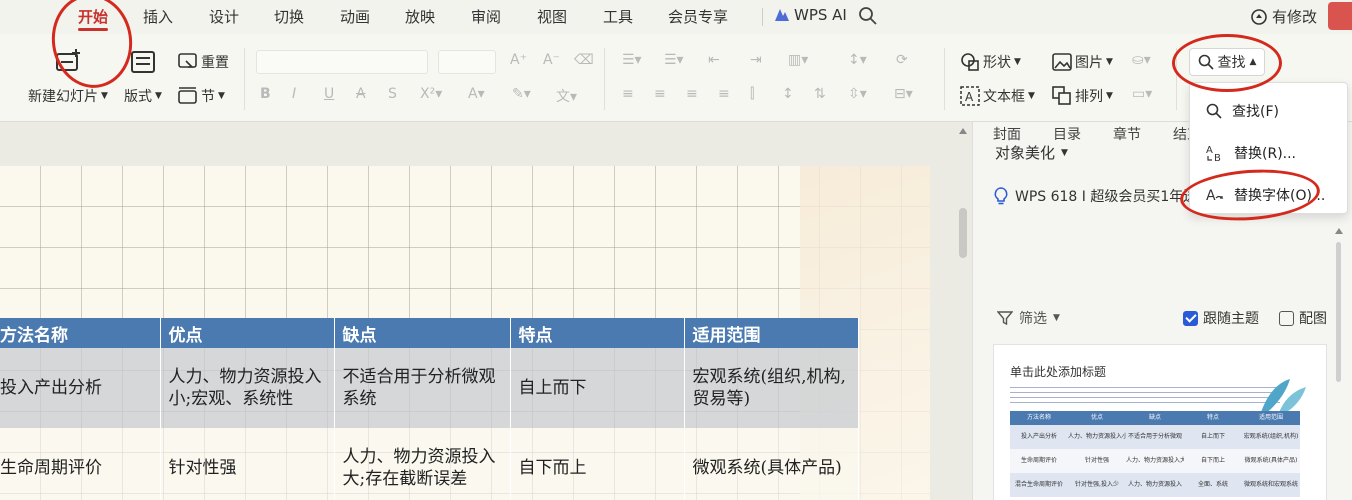  I want to click on align-left-icon: ≡, so click(628, 94).